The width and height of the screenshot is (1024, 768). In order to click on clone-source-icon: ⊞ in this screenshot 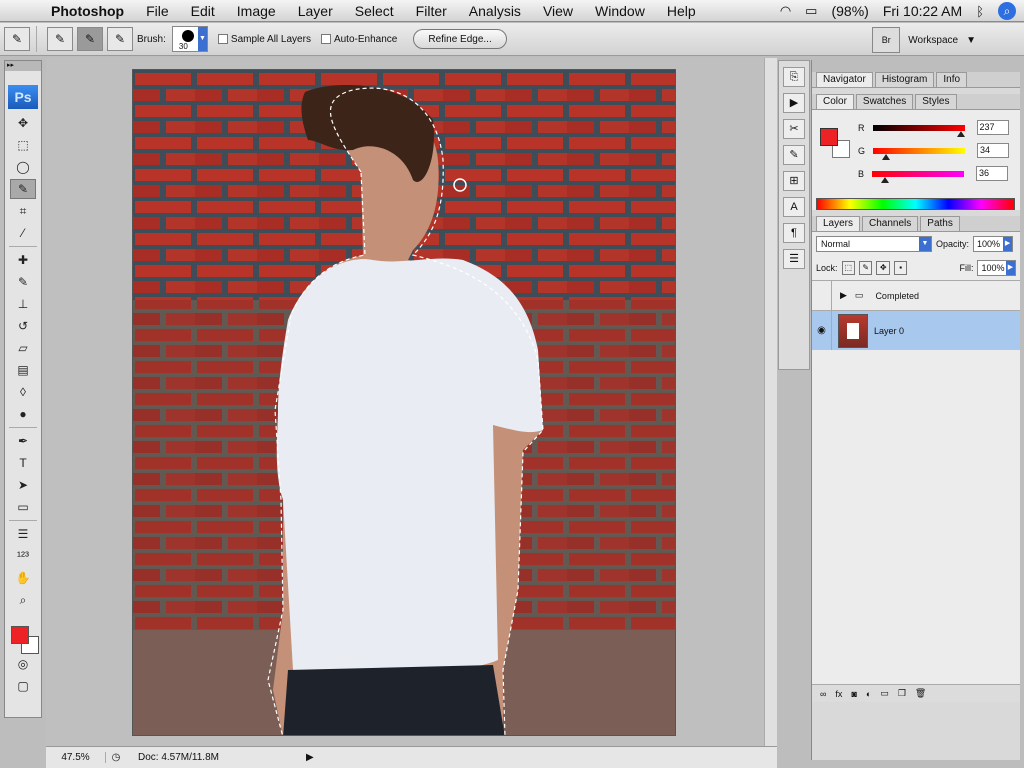, I will do `click(794, 181)`.